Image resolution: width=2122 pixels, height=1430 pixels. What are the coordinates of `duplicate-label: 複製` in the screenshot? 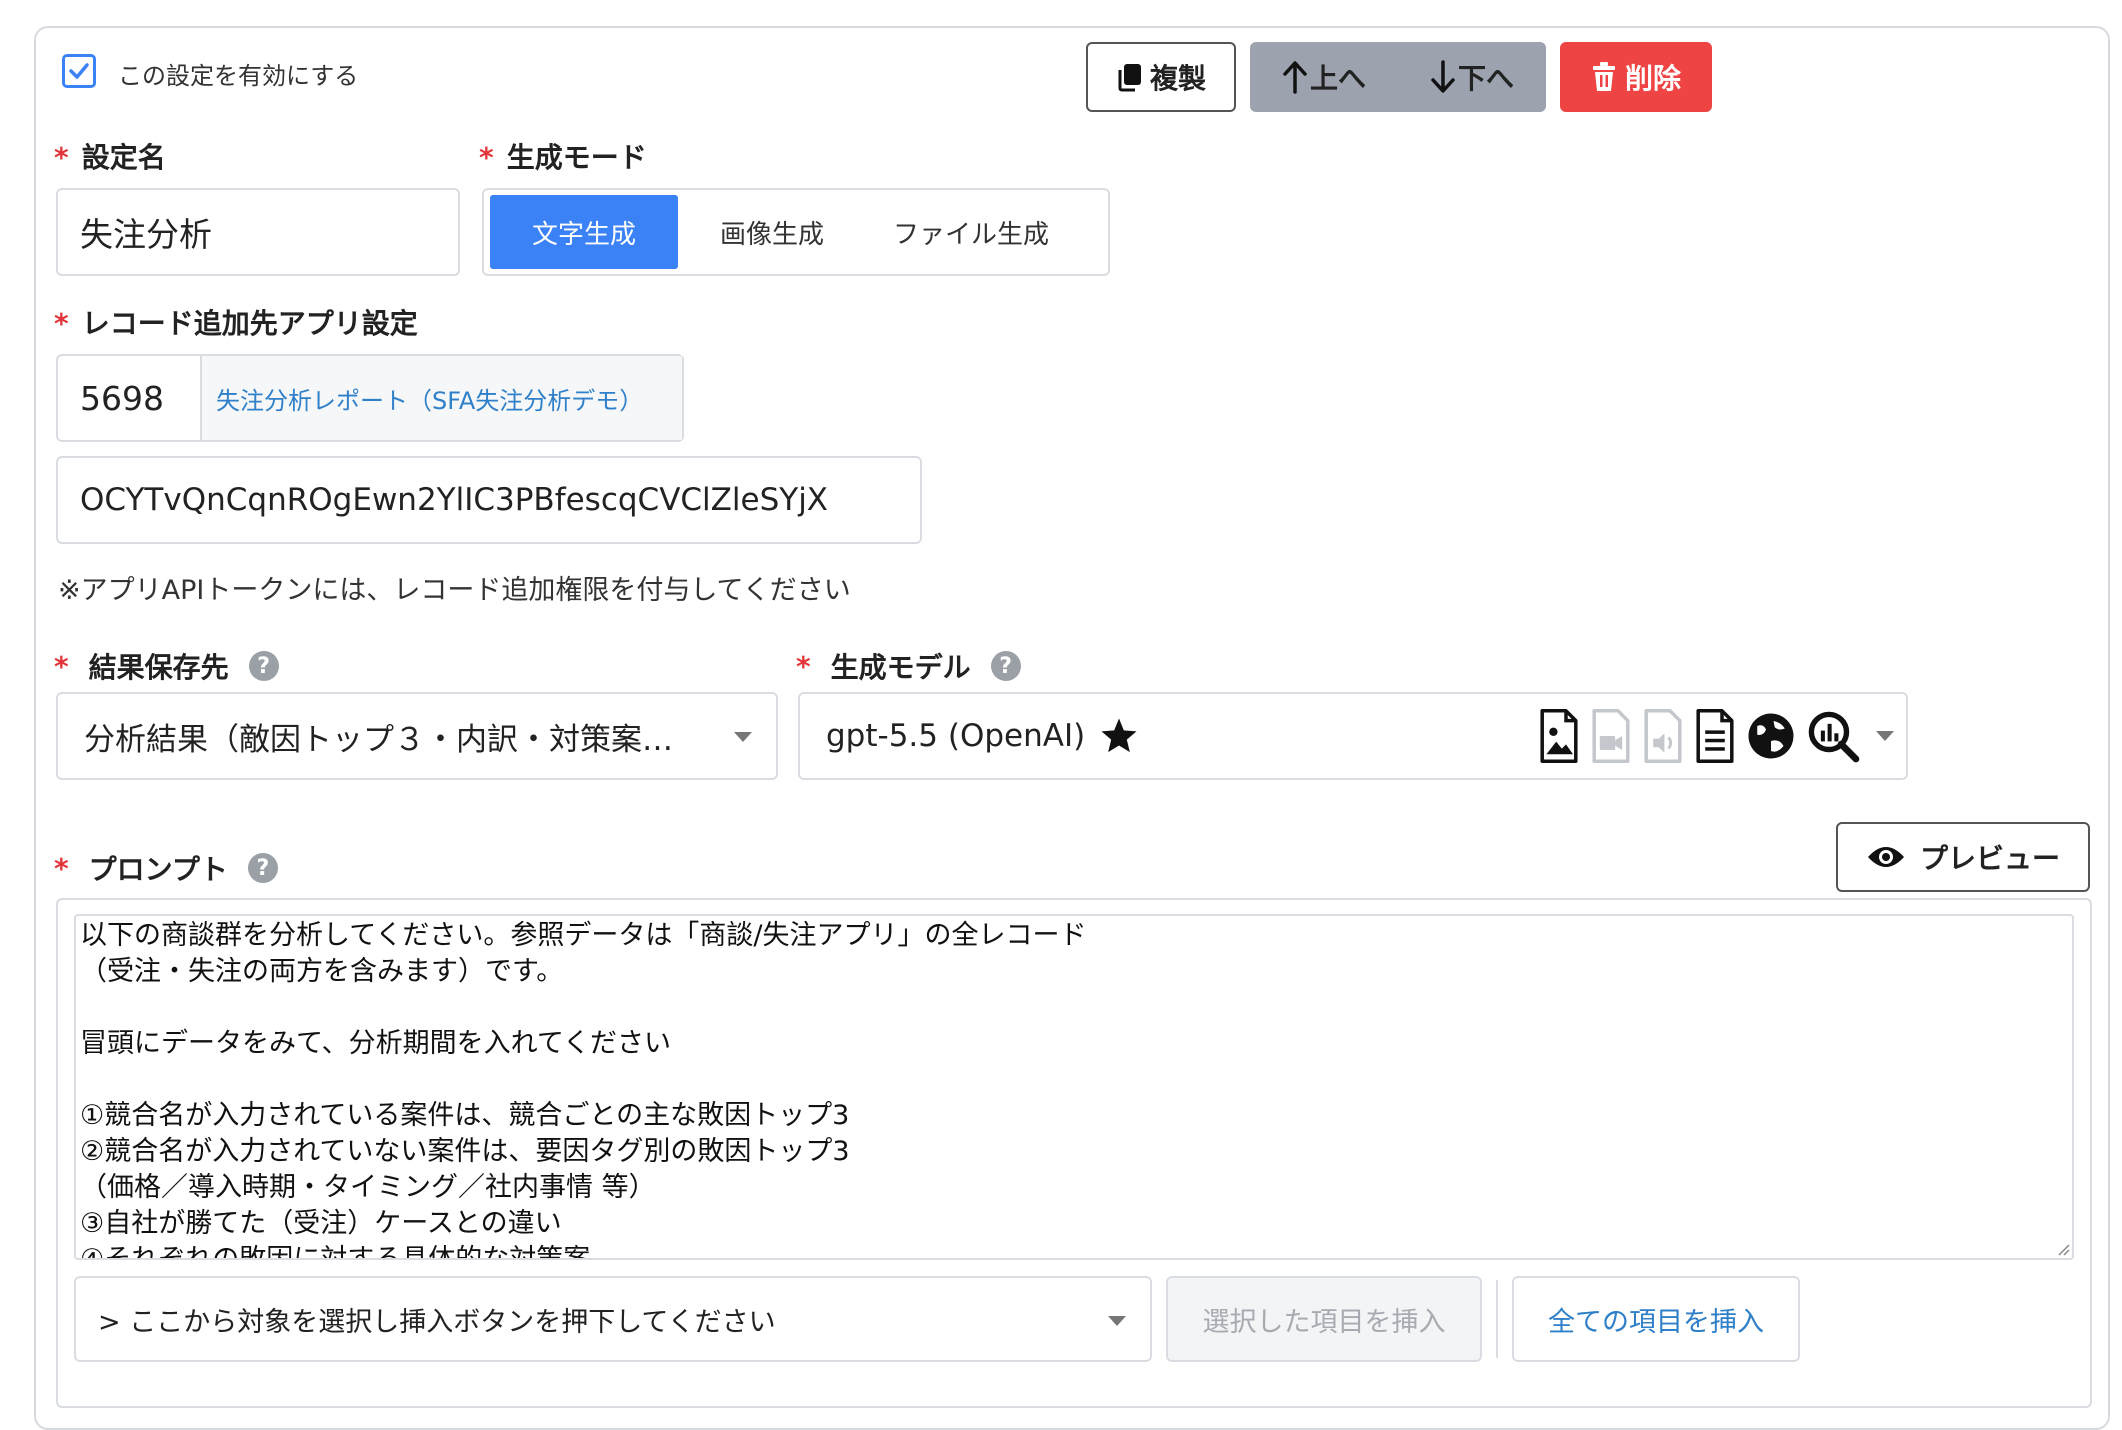 It's located at (1177, 78).